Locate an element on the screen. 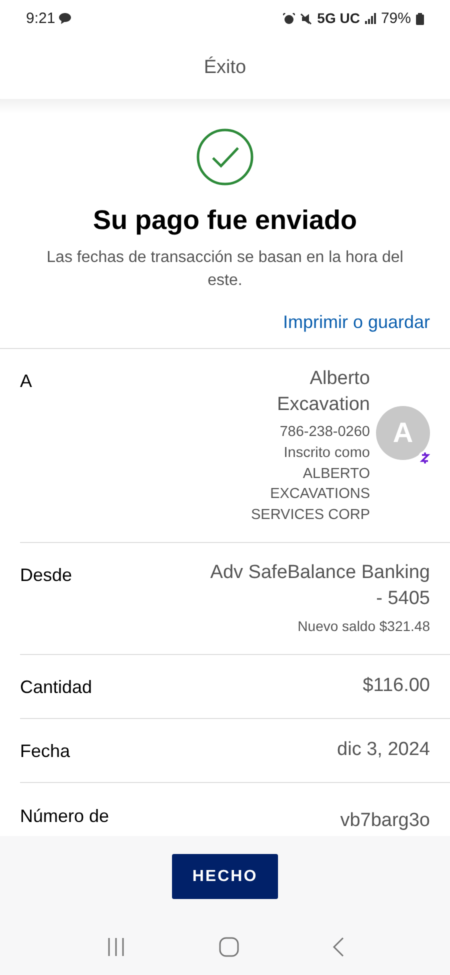 The image size is (450, 975). alarm-icon is located at coordinates (289, 18).